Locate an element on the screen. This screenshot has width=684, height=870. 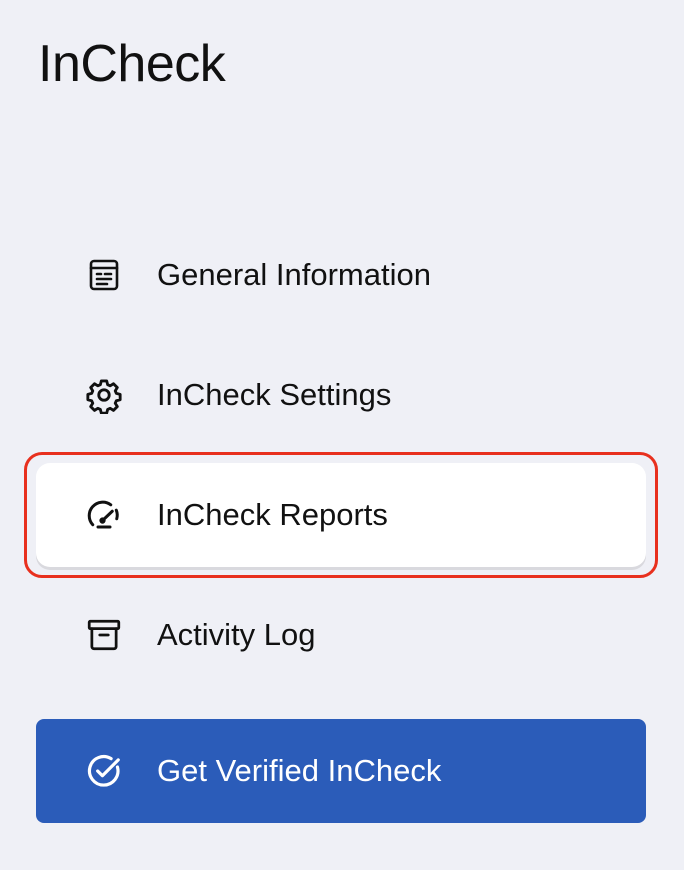
gear-icon is located at coordinates (104, 395).